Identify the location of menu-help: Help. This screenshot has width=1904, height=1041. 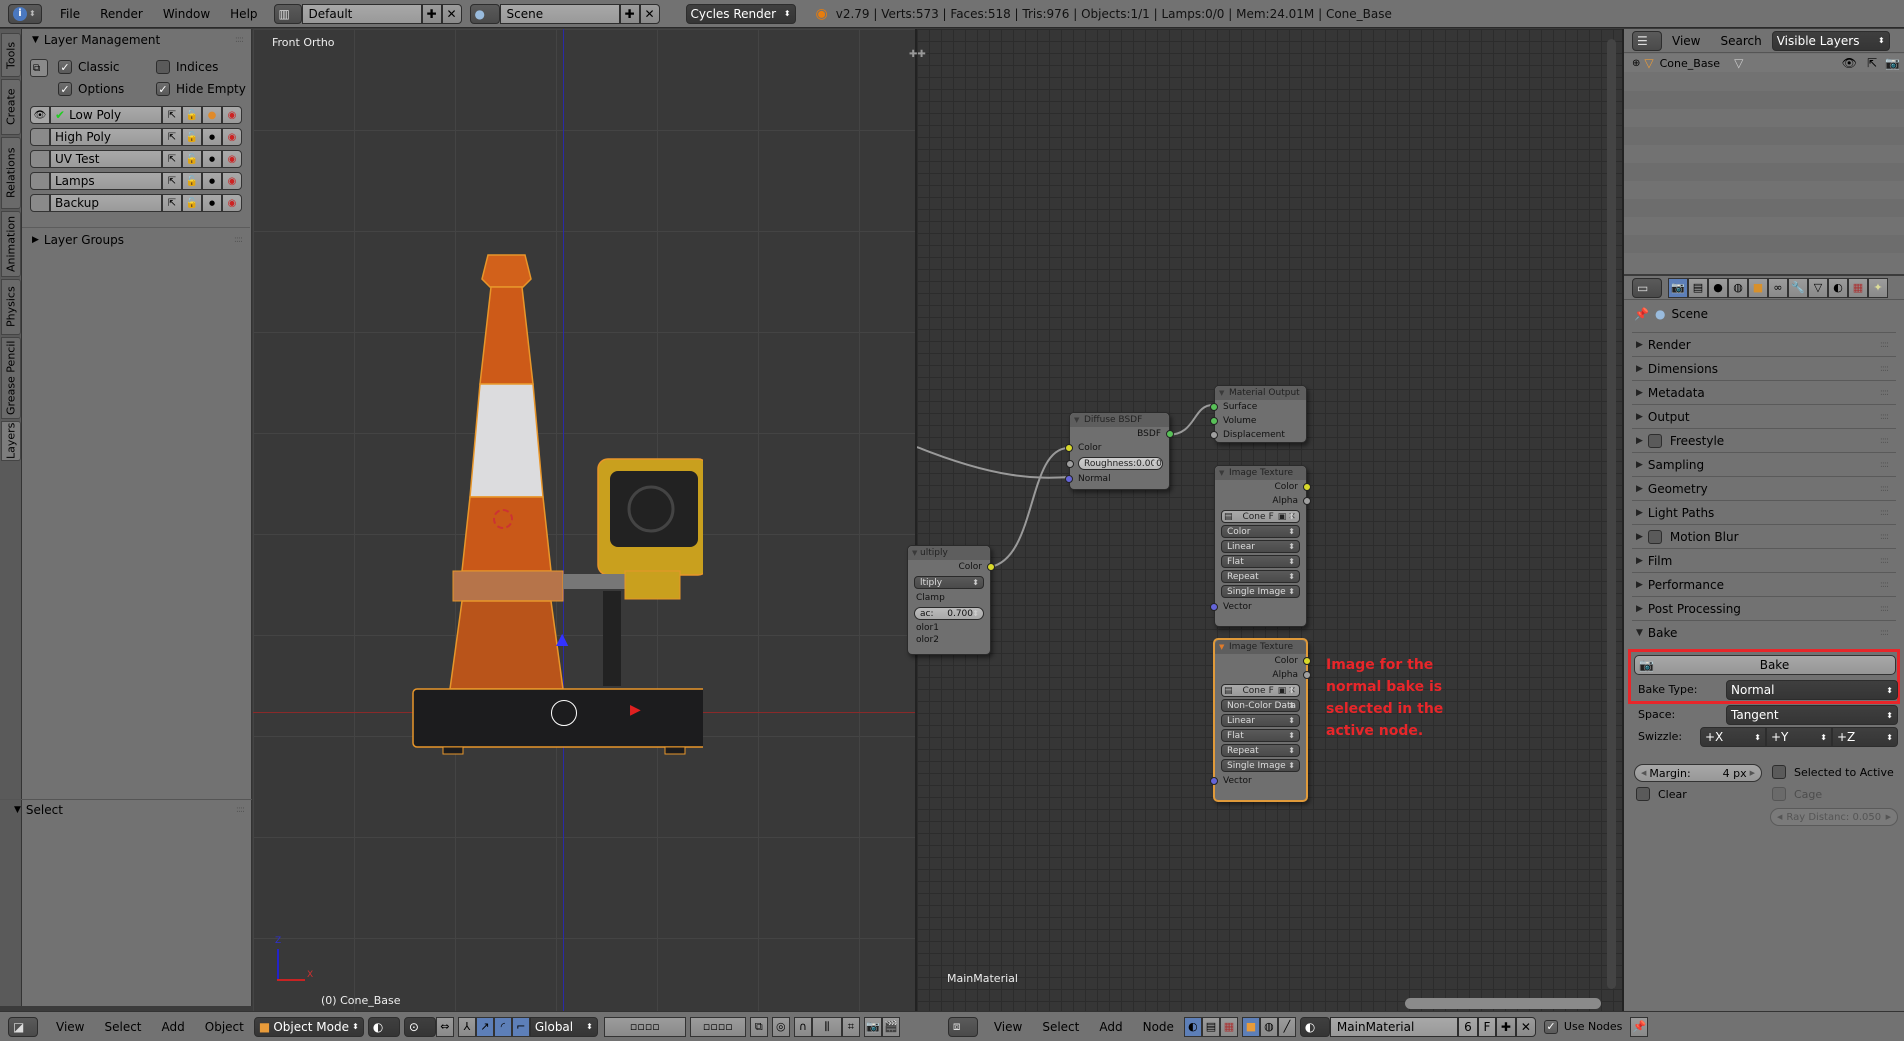
(243, 14).